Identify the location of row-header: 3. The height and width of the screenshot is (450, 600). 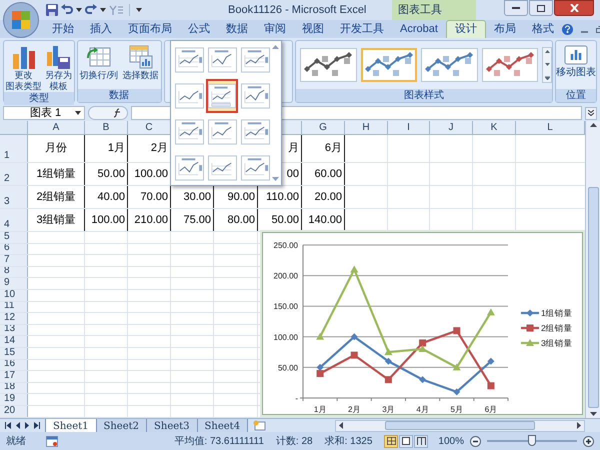
(14, 197).